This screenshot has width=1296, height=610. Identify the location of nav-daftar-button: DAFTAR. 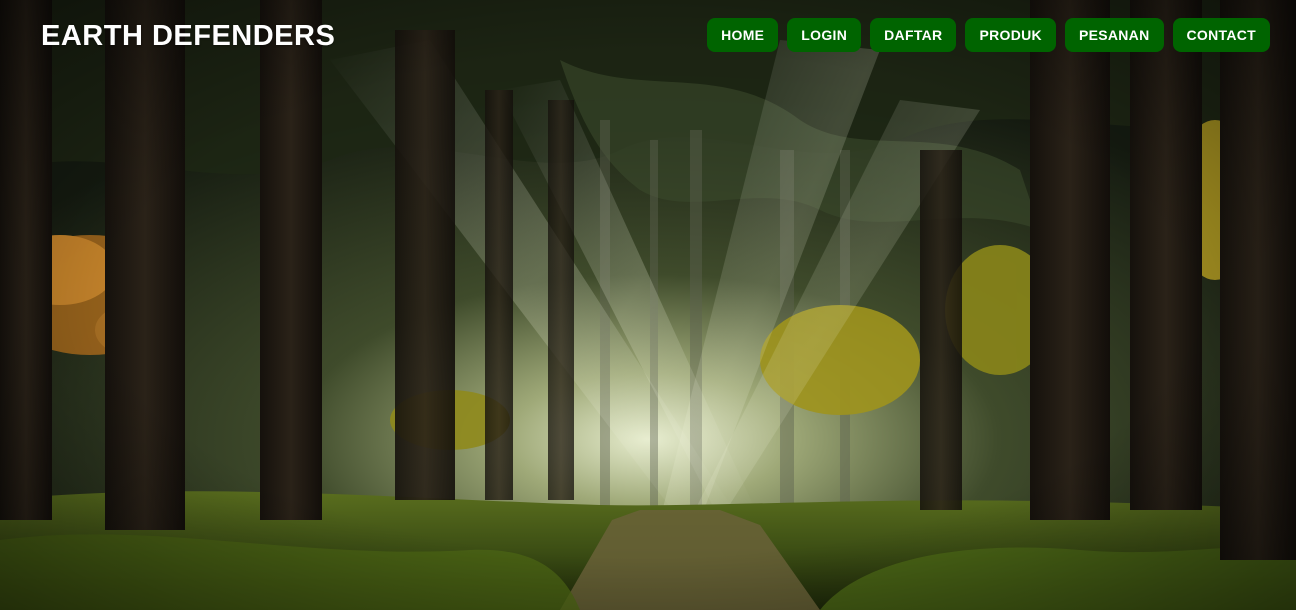
(913, 35).